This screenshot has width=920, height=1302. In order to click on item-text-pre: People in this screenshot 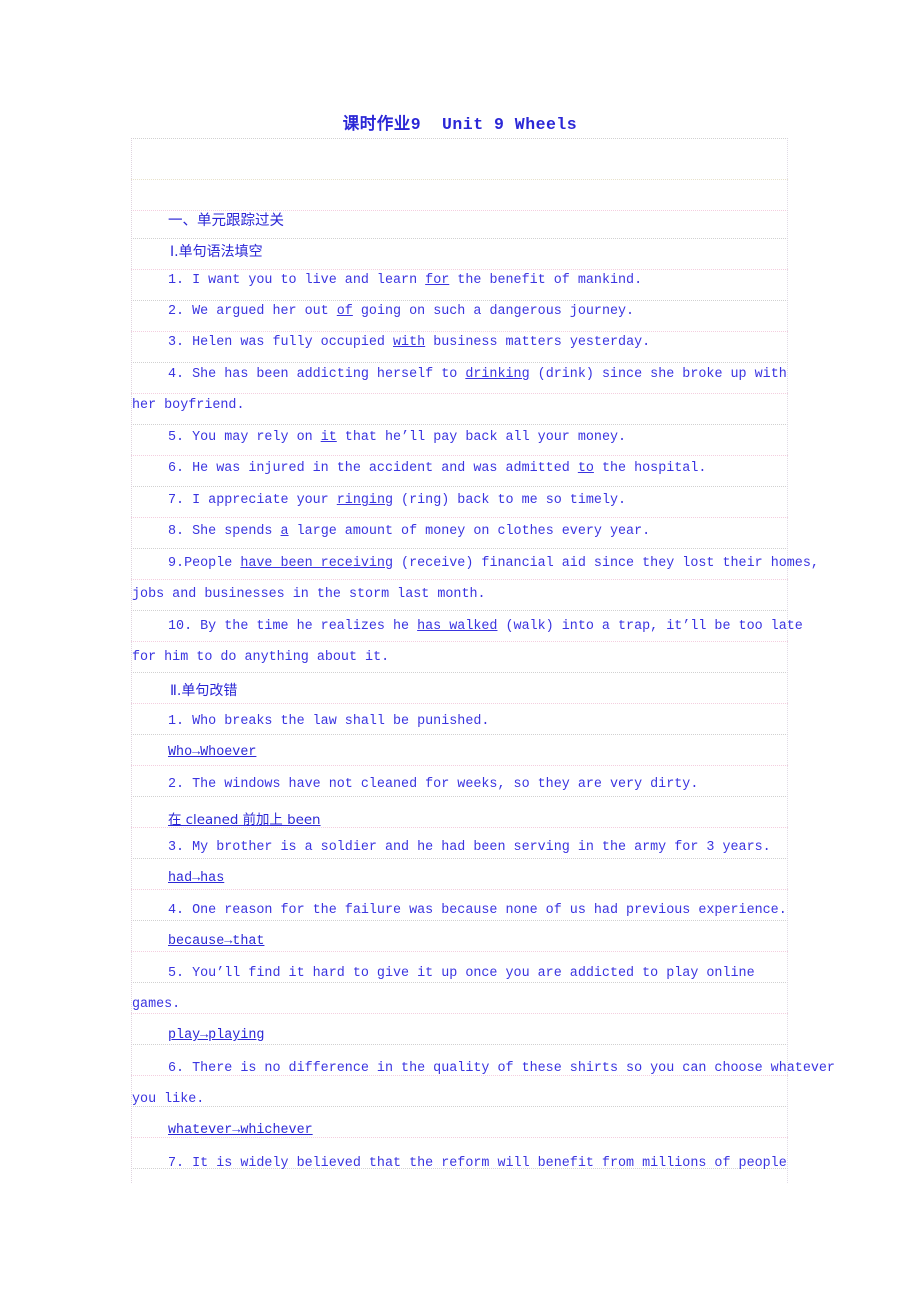, I will do `click(212, 563)`.